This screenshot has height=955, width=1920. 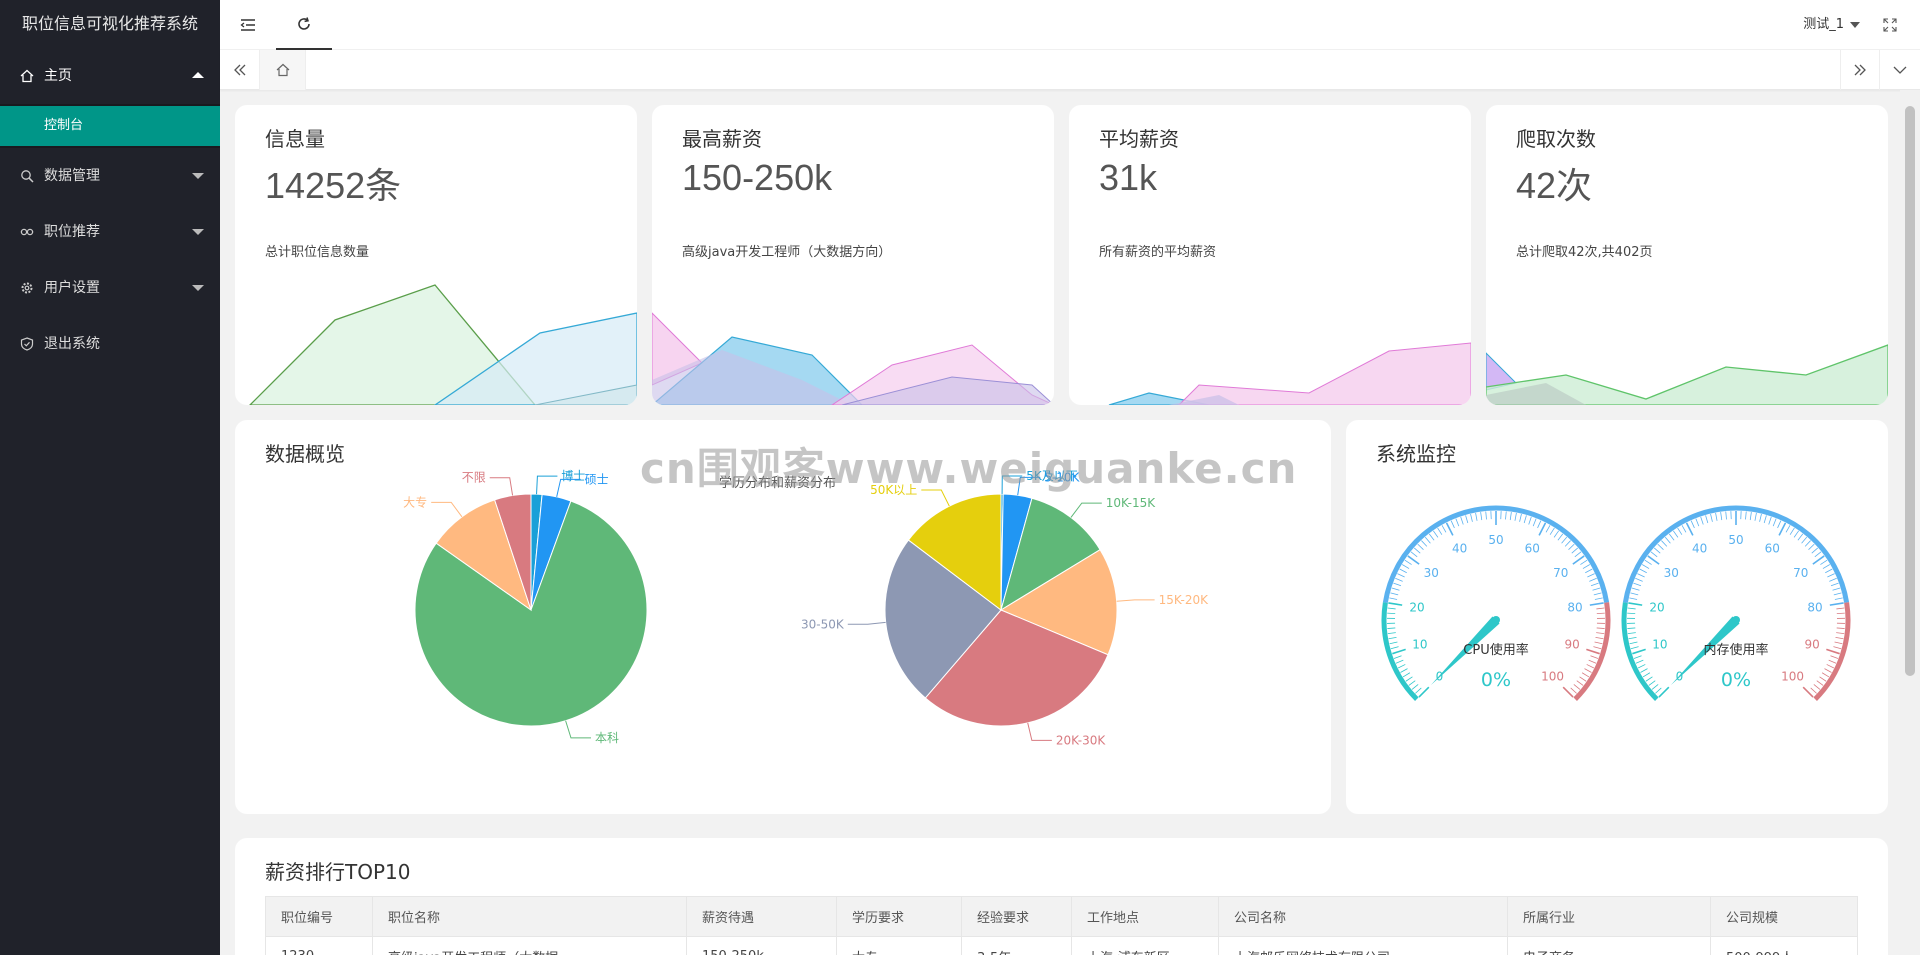 What do you see at coordinates (240, 70) in the screenshot?
I see `tab-scroll-left-button` at bounding box center [240, 70].